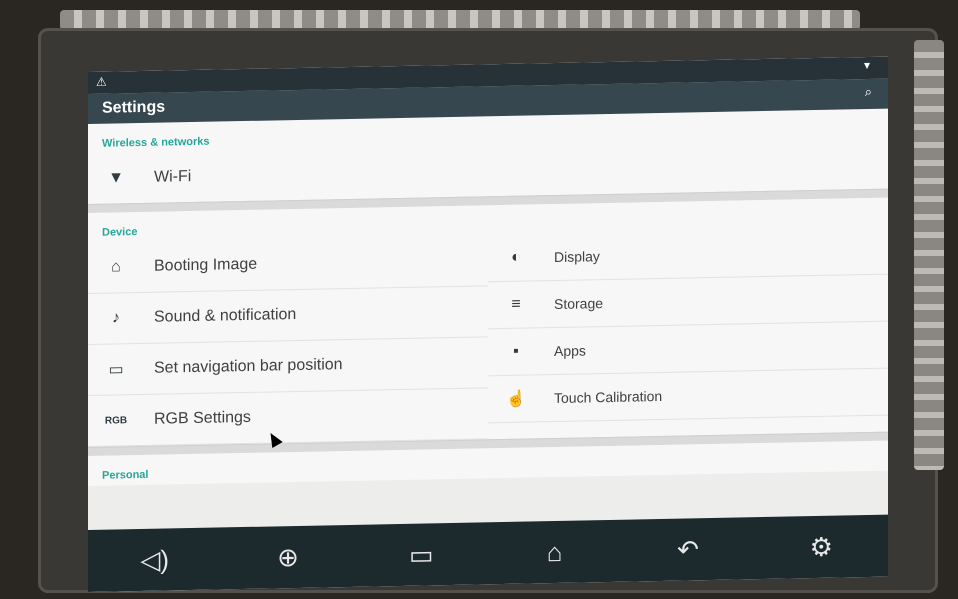 The height and width of the screenshot is (599, 958). I want to click on settings-item-apps: ▪ Apps, so click(688, 349).